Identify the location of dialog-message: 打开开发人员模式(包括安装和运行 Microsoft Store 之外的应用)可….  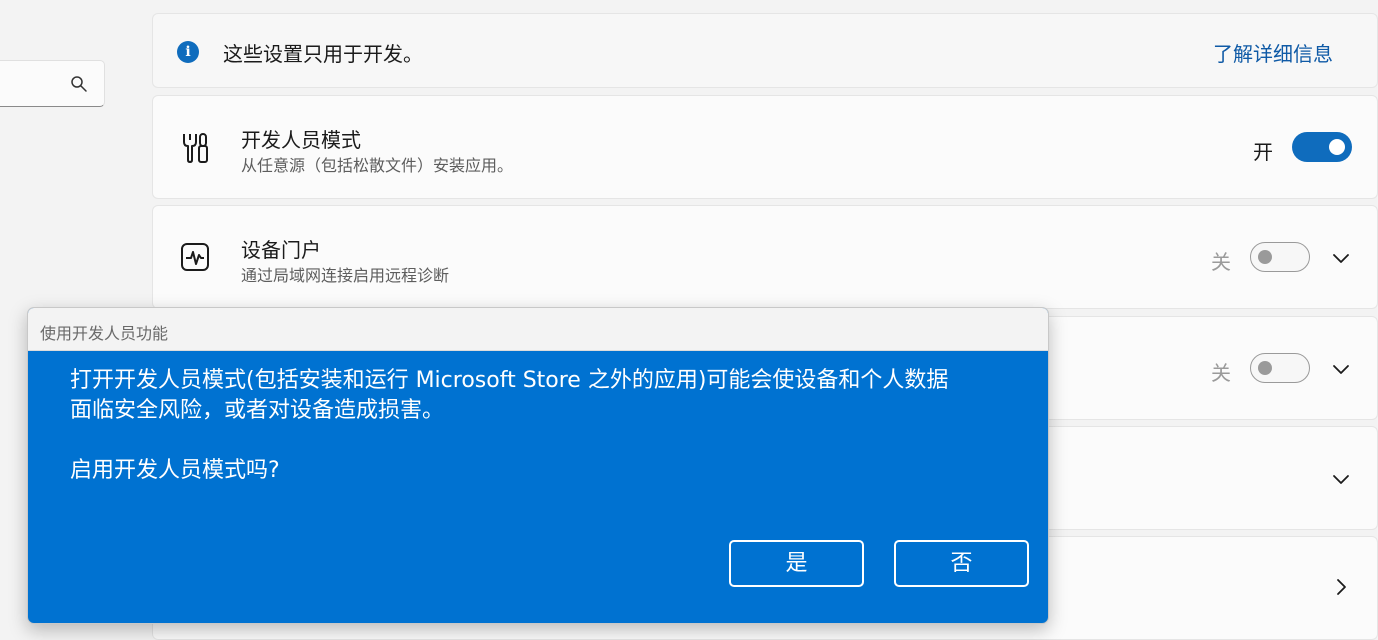
(530, 396).